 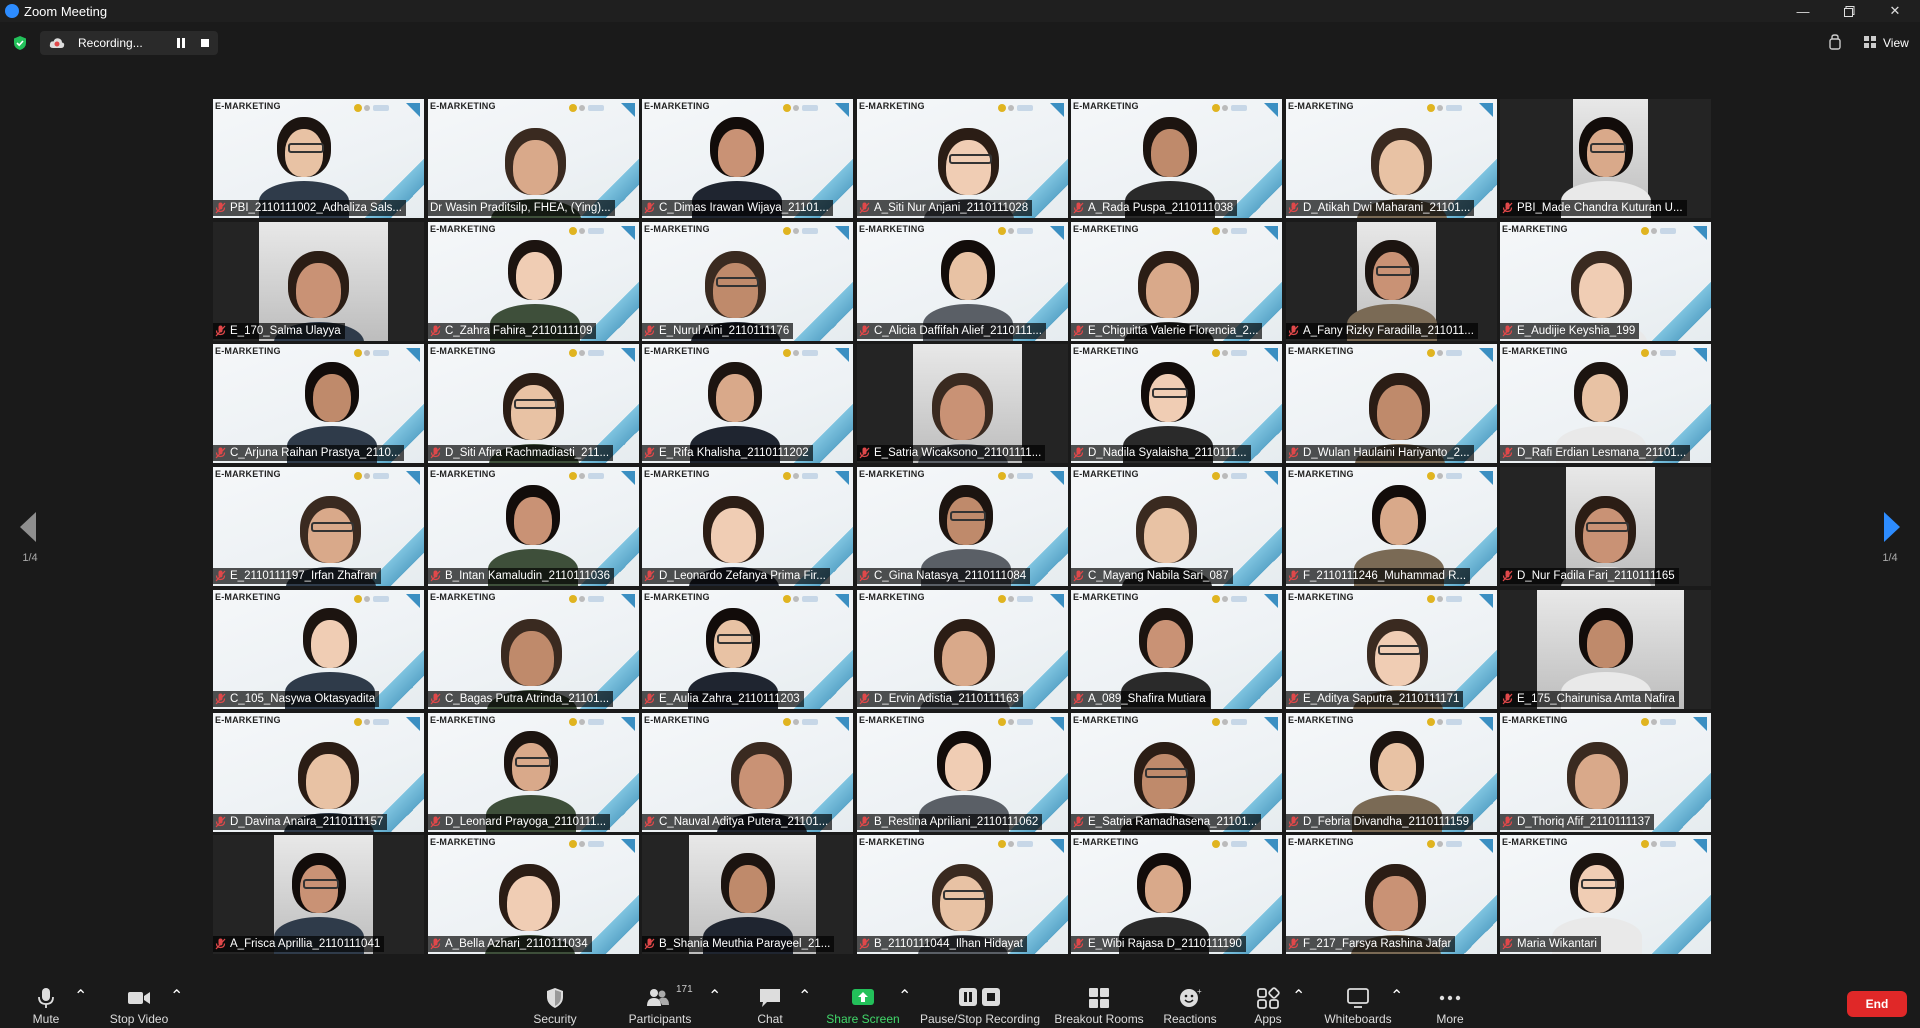 What do you see at coordinates (1605, 649) in the screenshot?
I see `participant-video-tile: E_175_Chairunisa Amta Nafira` at bounding box center [1605, 649].